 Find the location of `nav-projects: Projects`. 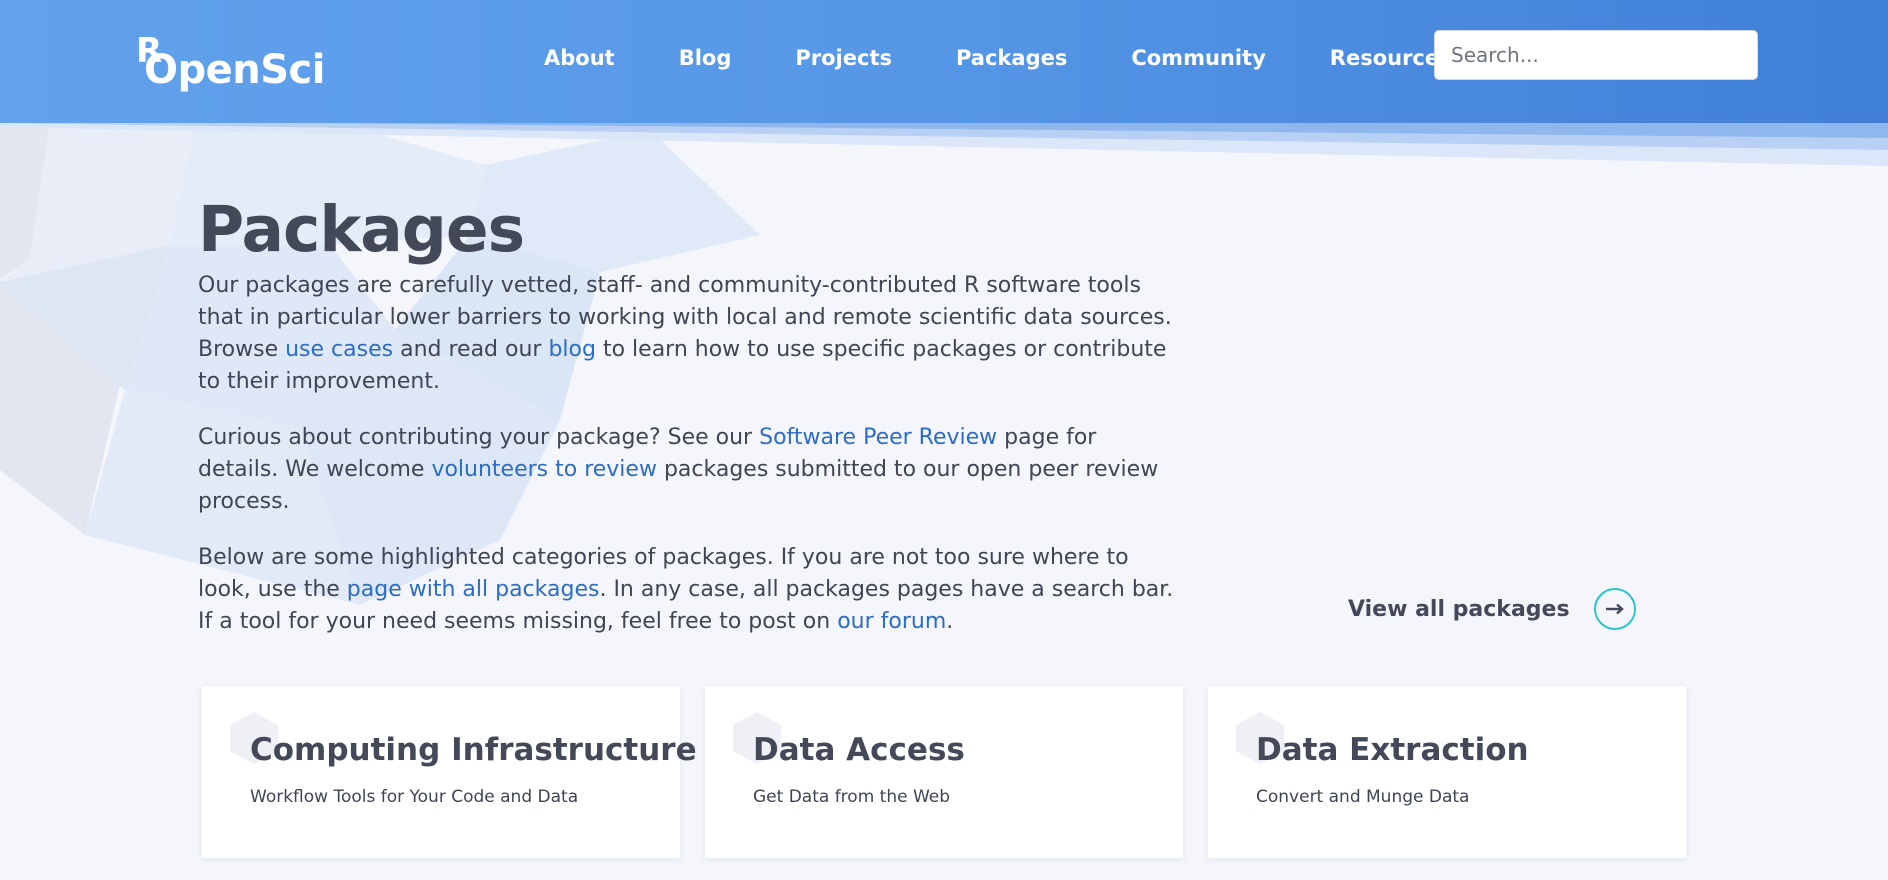

nav-projects: Projects is located at coordinates (843, 58).